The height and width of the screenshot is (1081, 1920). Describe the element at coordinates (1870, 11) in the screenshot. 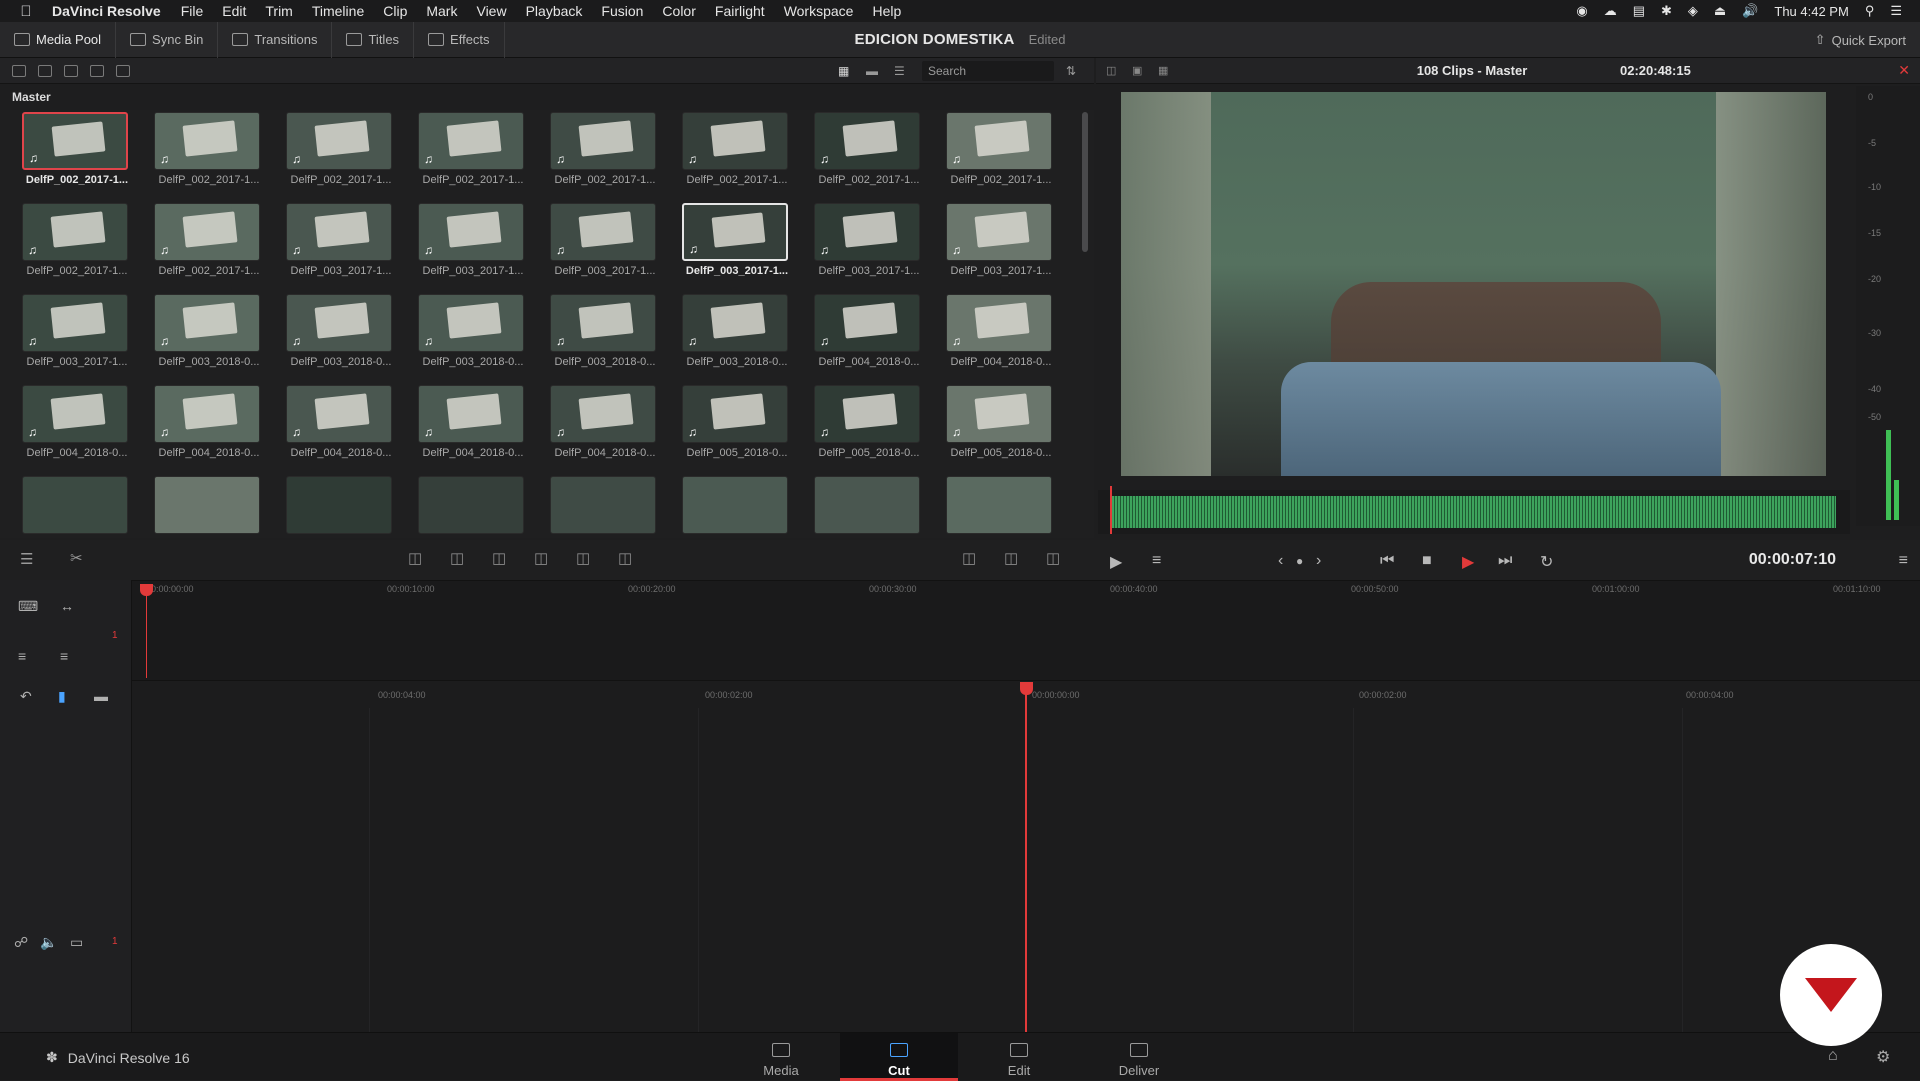

I see `spotlight-icon: ⚲` at that location.